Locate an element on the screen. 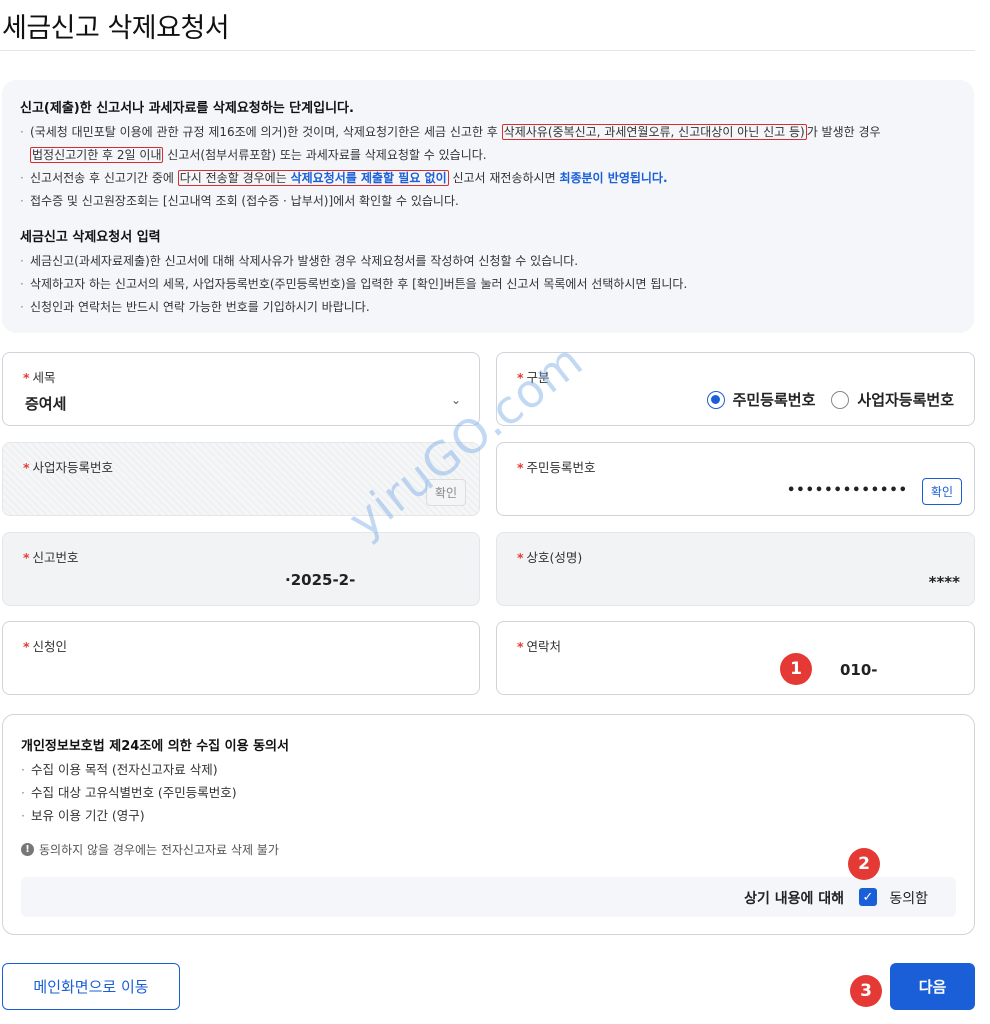  go-main-button: 메인화면으로 이동 is located at coordinates (91, 986).